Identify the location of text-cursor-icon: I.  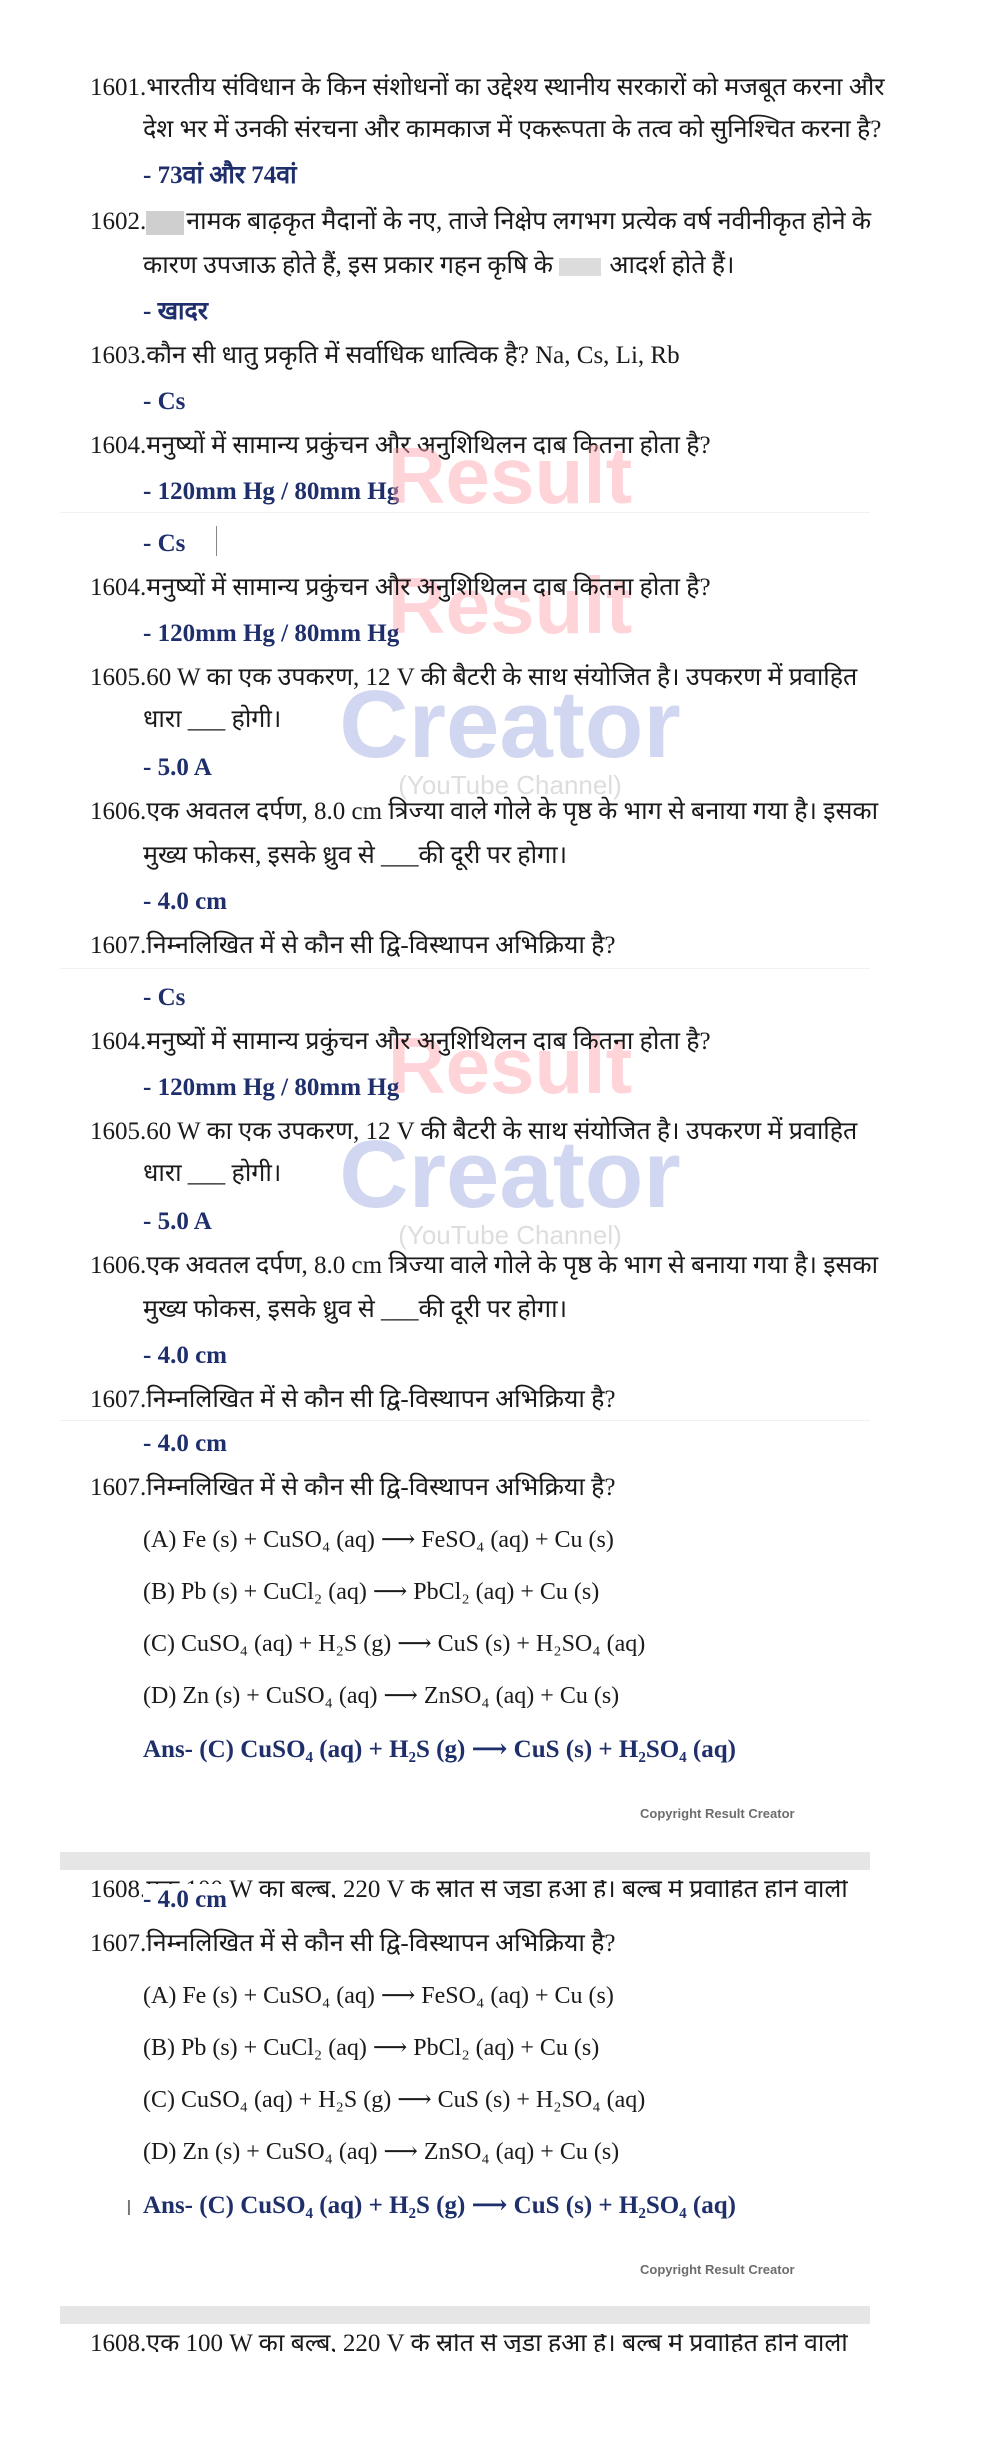
(129, 2208).